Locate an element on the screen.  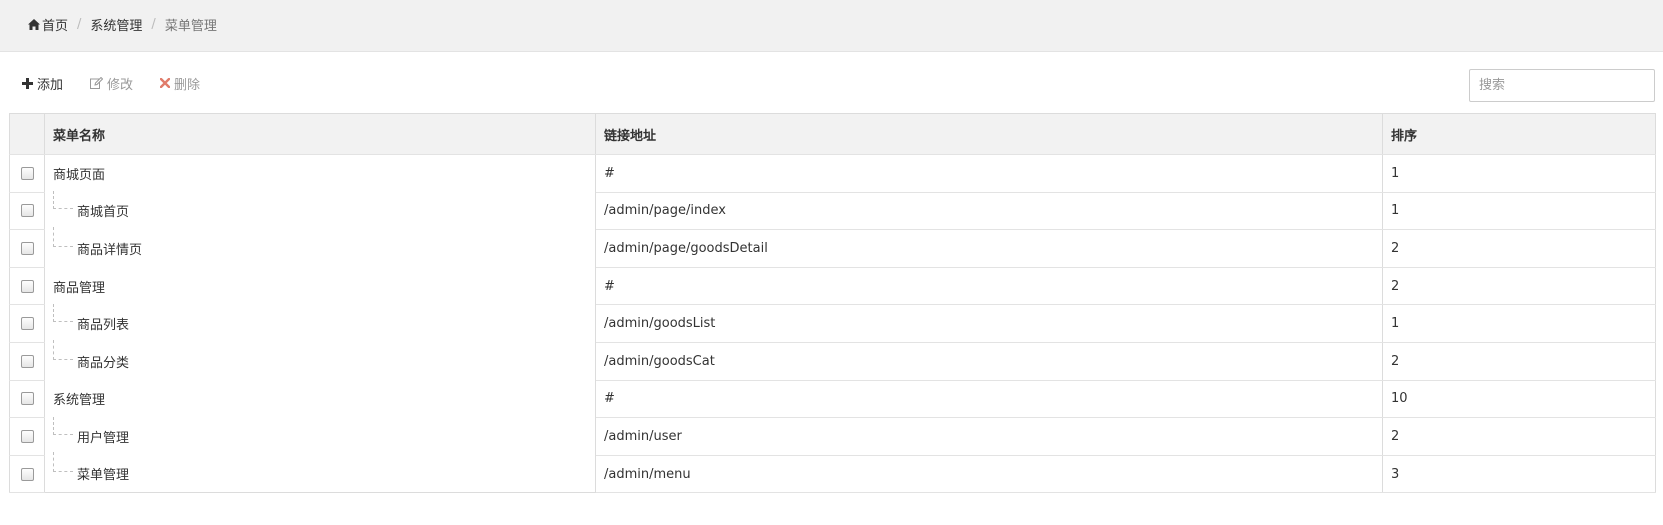
tree-child-item: 商品详情页 is located at coordinates (98, 242).